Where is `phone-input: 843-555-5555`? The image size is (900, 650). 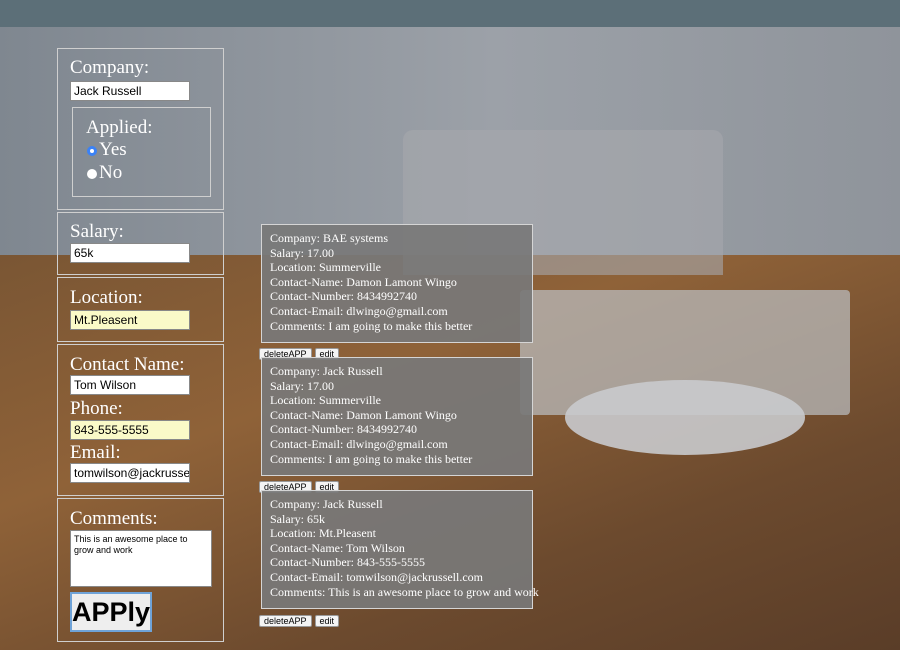
phone-input: 843-555-5555 is located at coordinates (130, 430).